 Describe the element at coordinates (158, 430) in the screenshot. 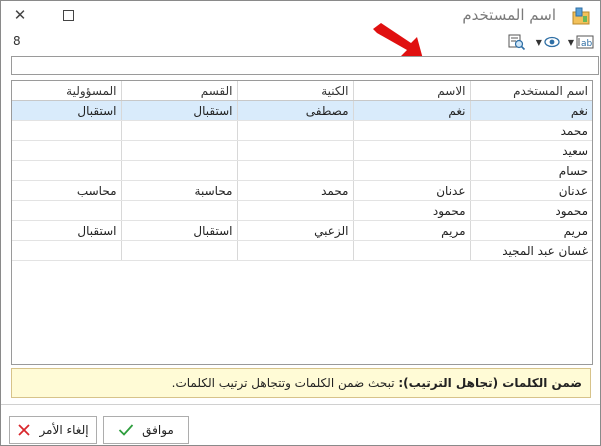

I see `ok-button-label: موافق` at that location.